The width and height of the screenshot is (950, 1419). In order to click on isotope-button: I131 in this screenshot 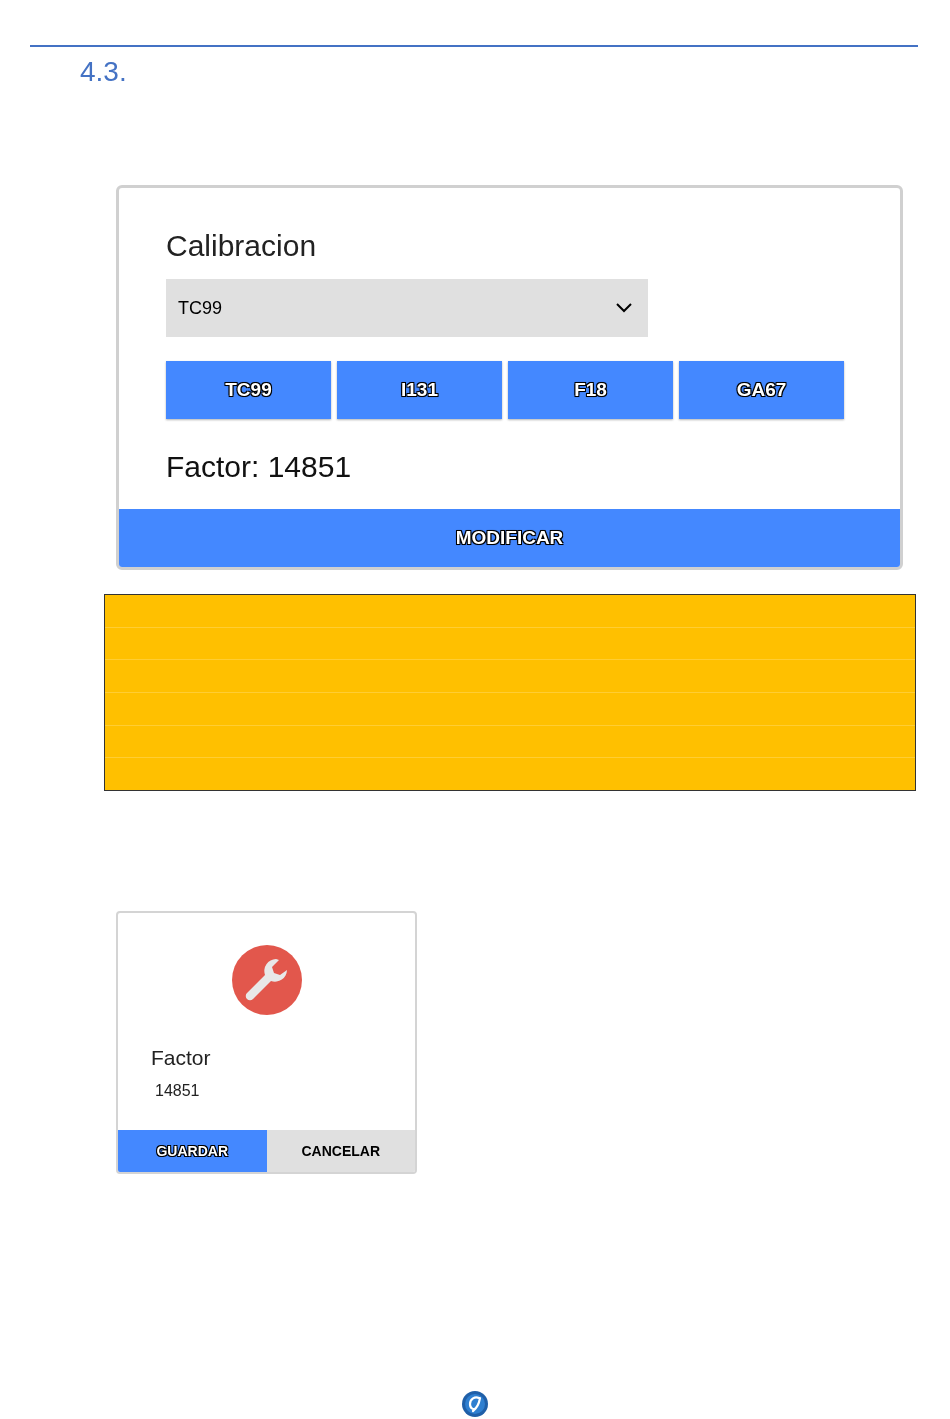, I will do `click(419, 390)`.